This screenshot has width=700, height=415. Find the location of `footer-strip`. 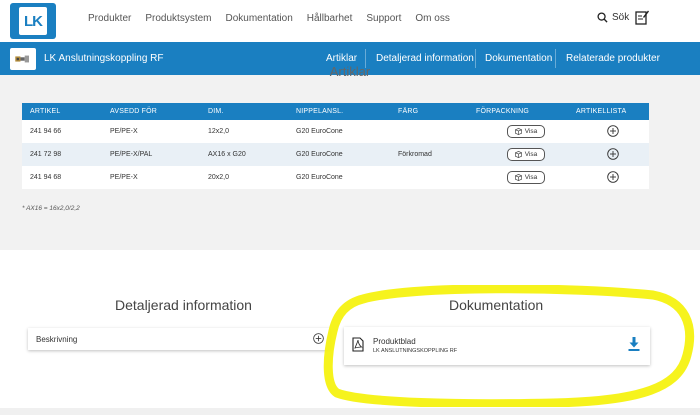

footer-strip is located at coordinates (350, 411).